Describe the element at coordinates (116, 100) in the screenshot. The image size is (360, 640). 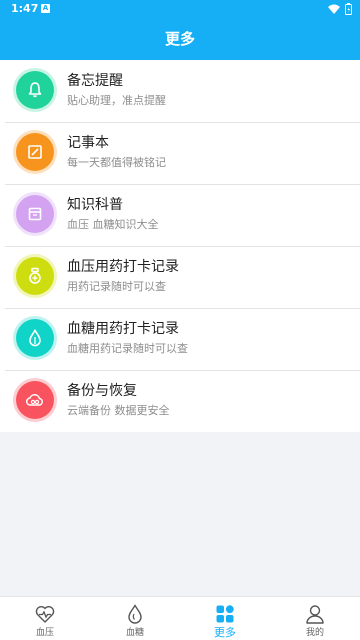
I see `menu-item-subtitle: 贴心助理，准点提醒` at that location.